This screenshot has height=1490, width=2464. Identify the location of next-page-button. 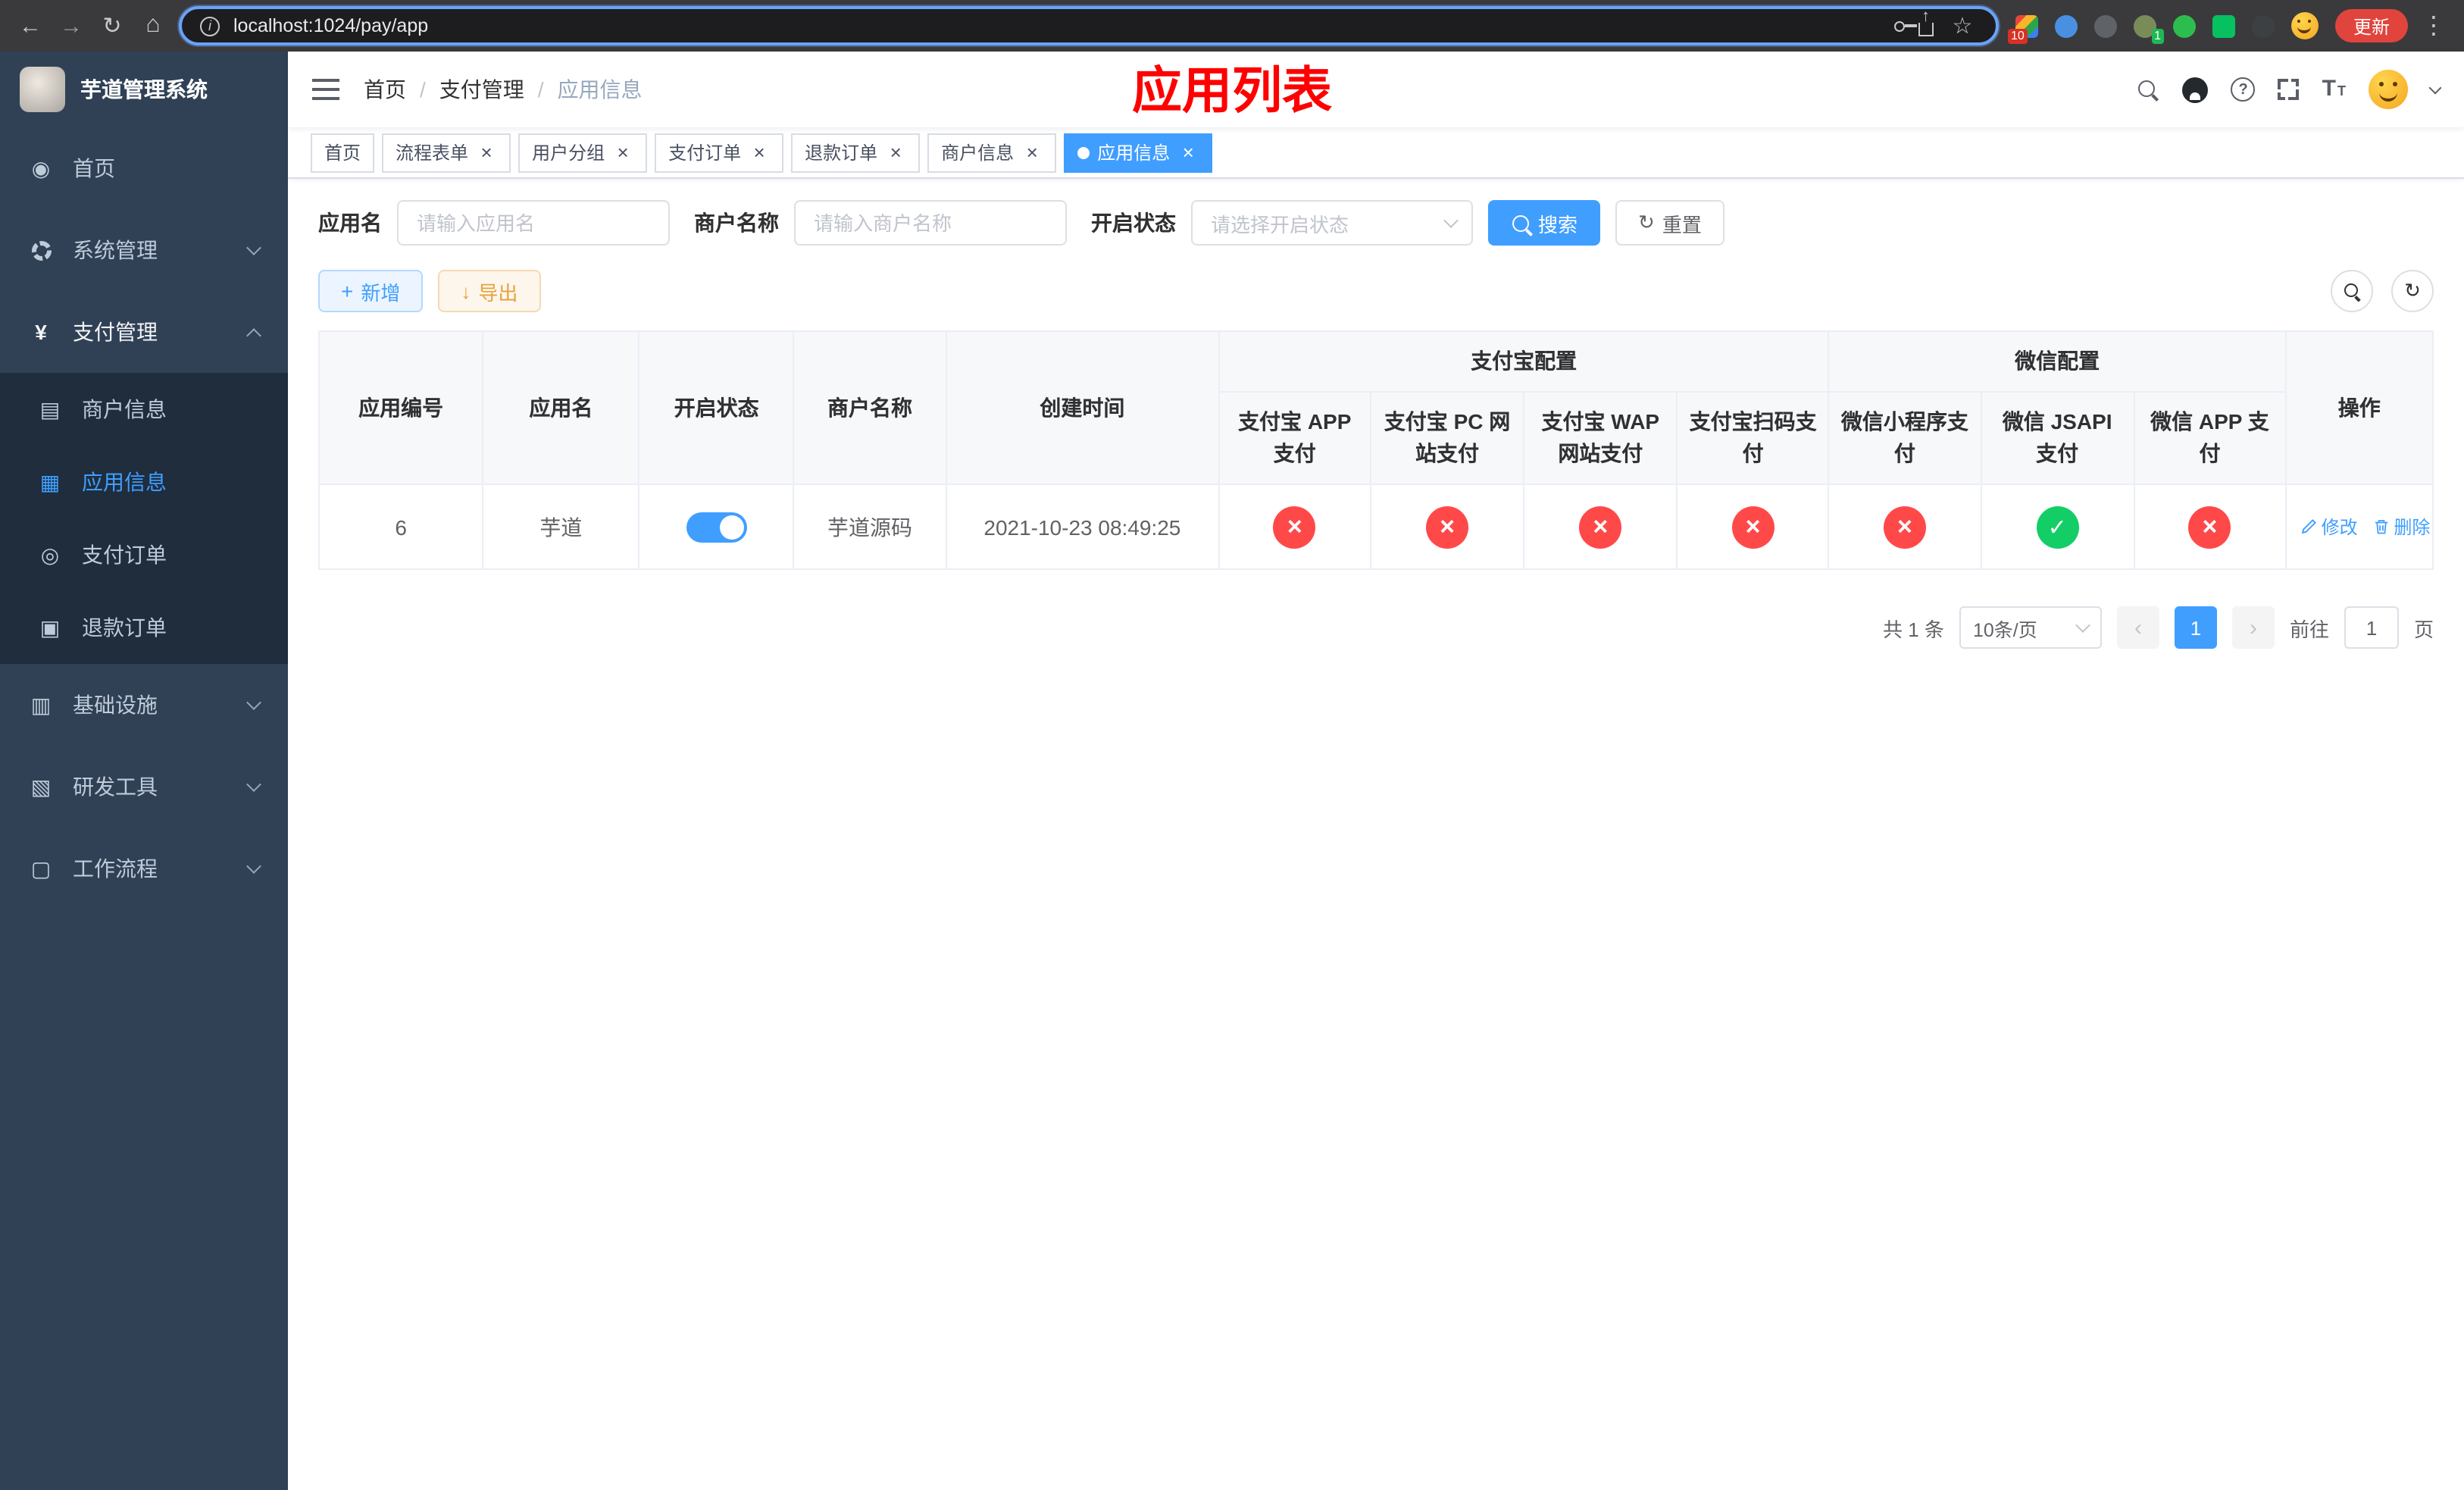
(2253, 627).